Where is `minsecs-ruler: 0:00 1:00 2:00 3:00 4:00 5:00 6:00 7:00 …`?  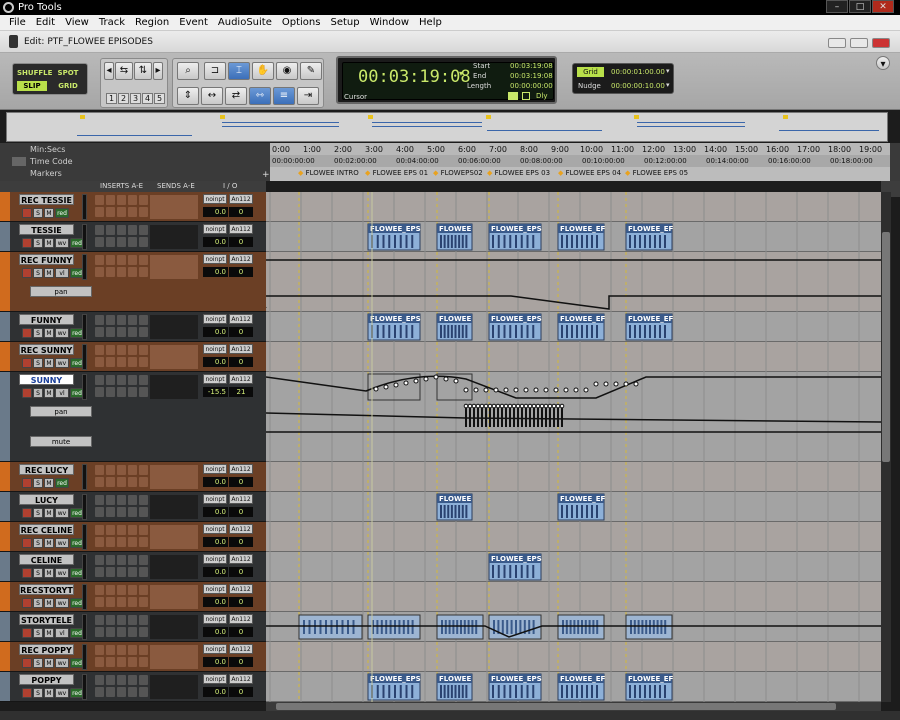
minsecs-ruler: 0:00 1:00 2:00 3:00 4:00 5:00 6:00 7:00 … is located at coordinates (580, 149).